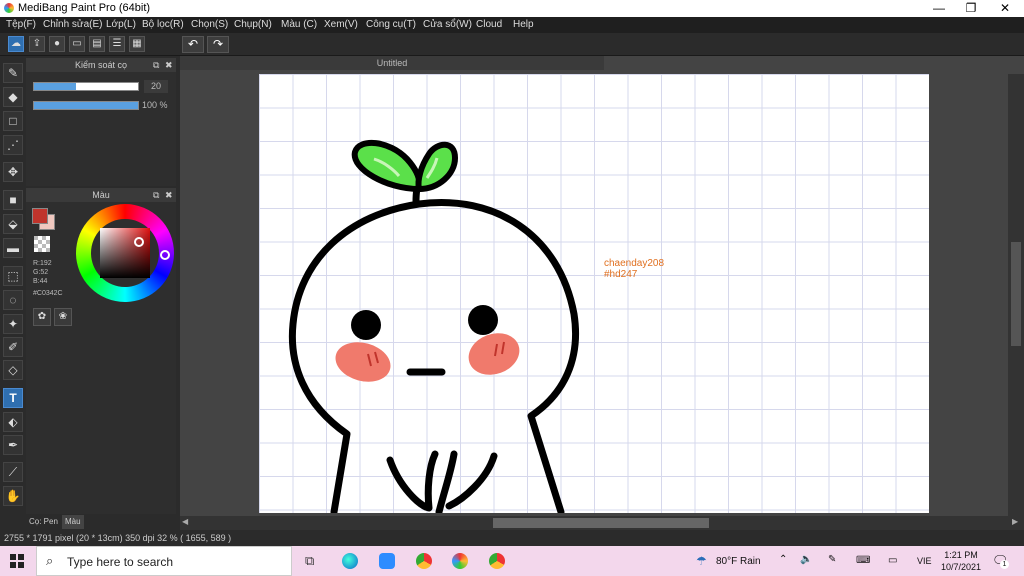 Image resolution: width=1024 pixels, height=576 pixels. What do you see at coordinates (961, 561) in the screenshot?
I see `clock: 1:21 PM 10/7/2021` at bounding box center [961, 561].